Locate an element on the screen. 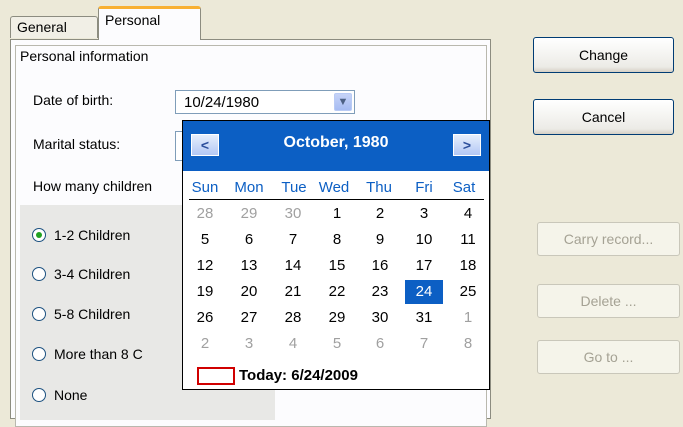 This screenshot has height=427, width=683. calendar-day: 19 is located at coordinates (205, 292).